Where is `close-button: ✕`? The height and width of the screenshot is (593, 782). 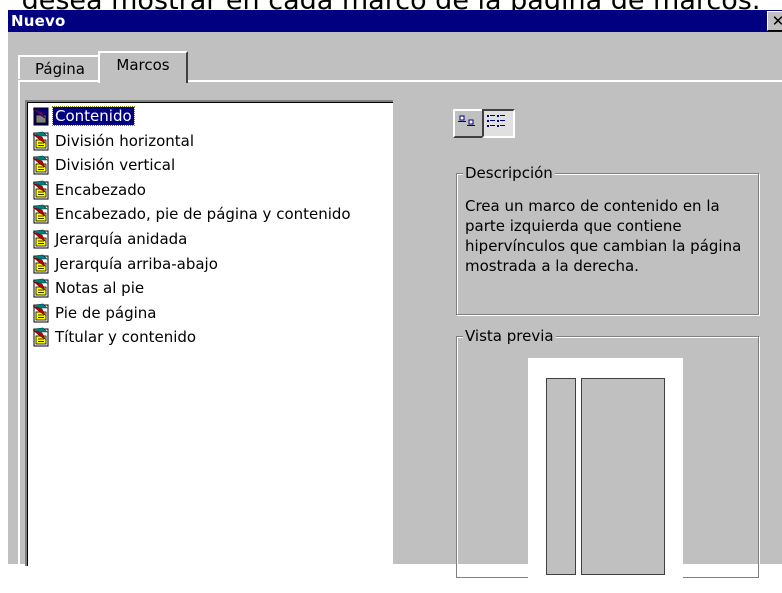
close-button: ✕ is located at coordinates (774, 21).